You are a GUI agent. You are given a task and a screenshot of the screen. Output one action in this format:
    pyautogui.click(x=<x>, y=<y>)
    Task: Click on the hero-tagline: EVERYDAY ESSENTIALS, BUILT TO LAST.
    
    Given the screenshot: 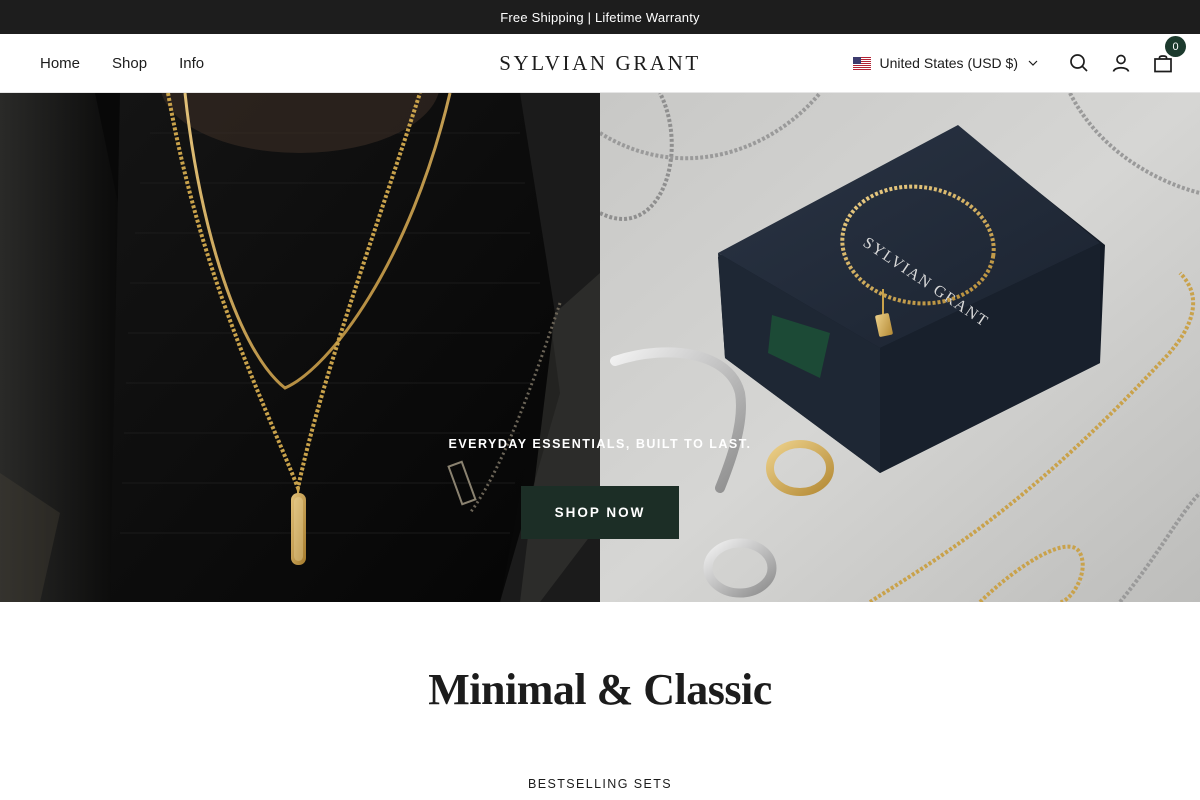 What is the action you would take?
    pyautogui.click(x=600, y=444)
    